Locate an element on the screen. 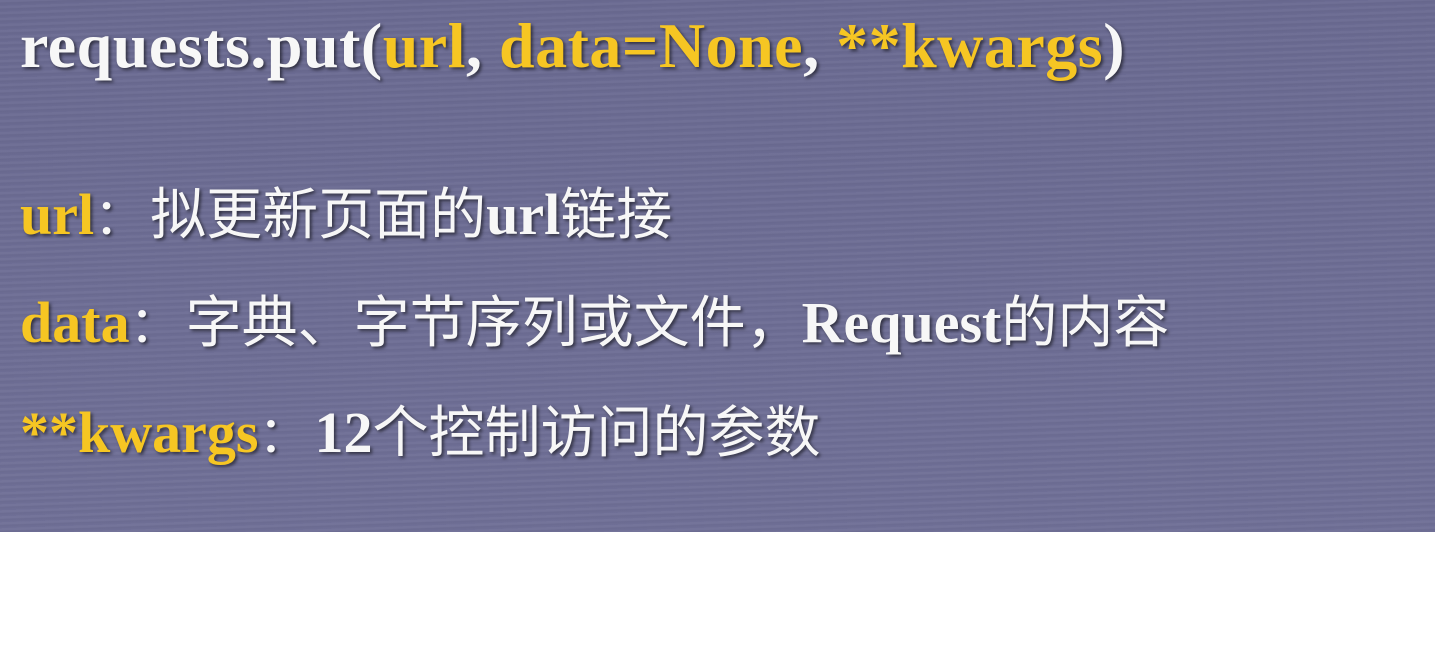 The image size is (1435, 648). signature-arg-url: url is located at coordinates (424, 45).